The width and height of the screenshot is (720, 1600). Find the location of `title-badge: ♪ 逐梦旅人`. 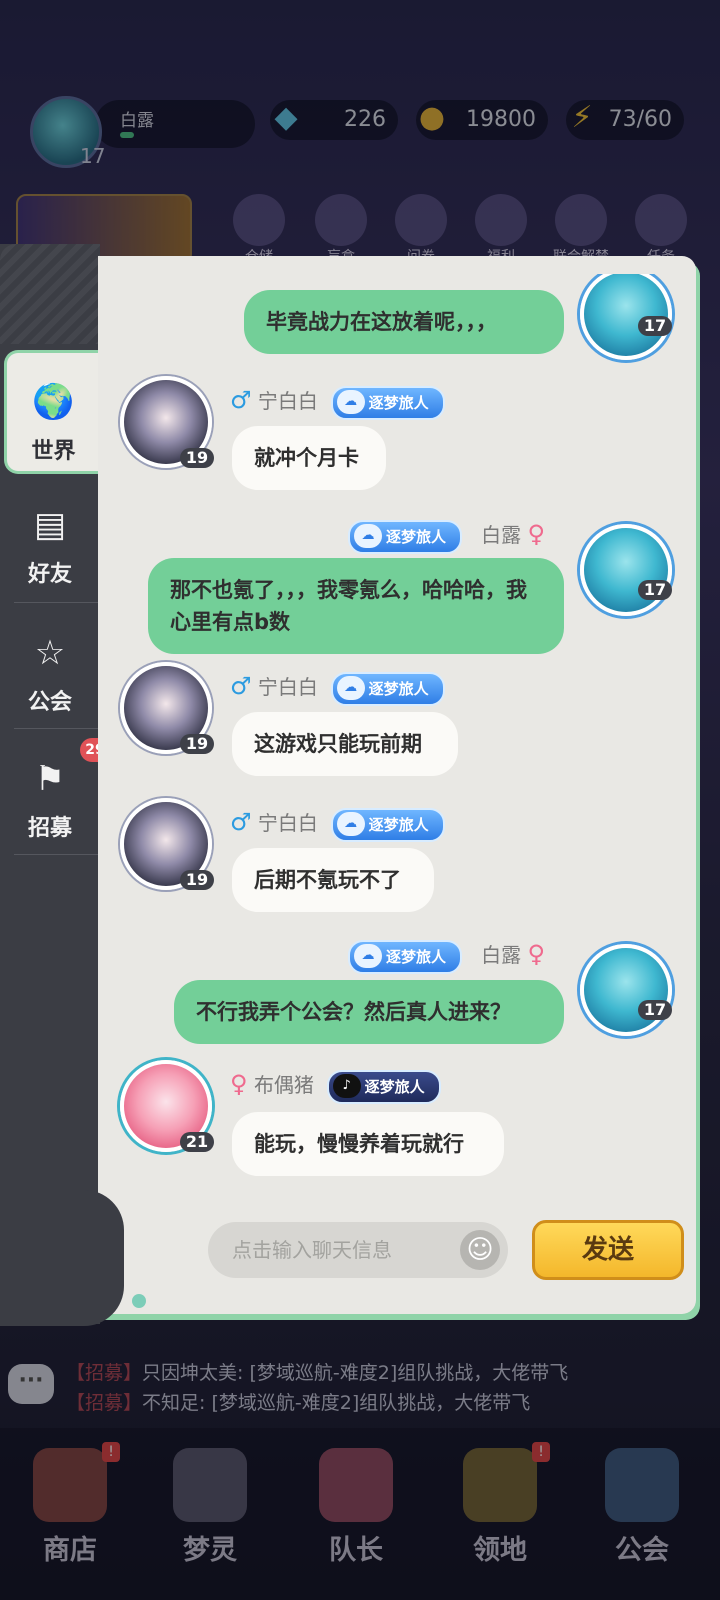

title-badge: ♪ 逐梦旅人 is located at coordinates (383, 1086).